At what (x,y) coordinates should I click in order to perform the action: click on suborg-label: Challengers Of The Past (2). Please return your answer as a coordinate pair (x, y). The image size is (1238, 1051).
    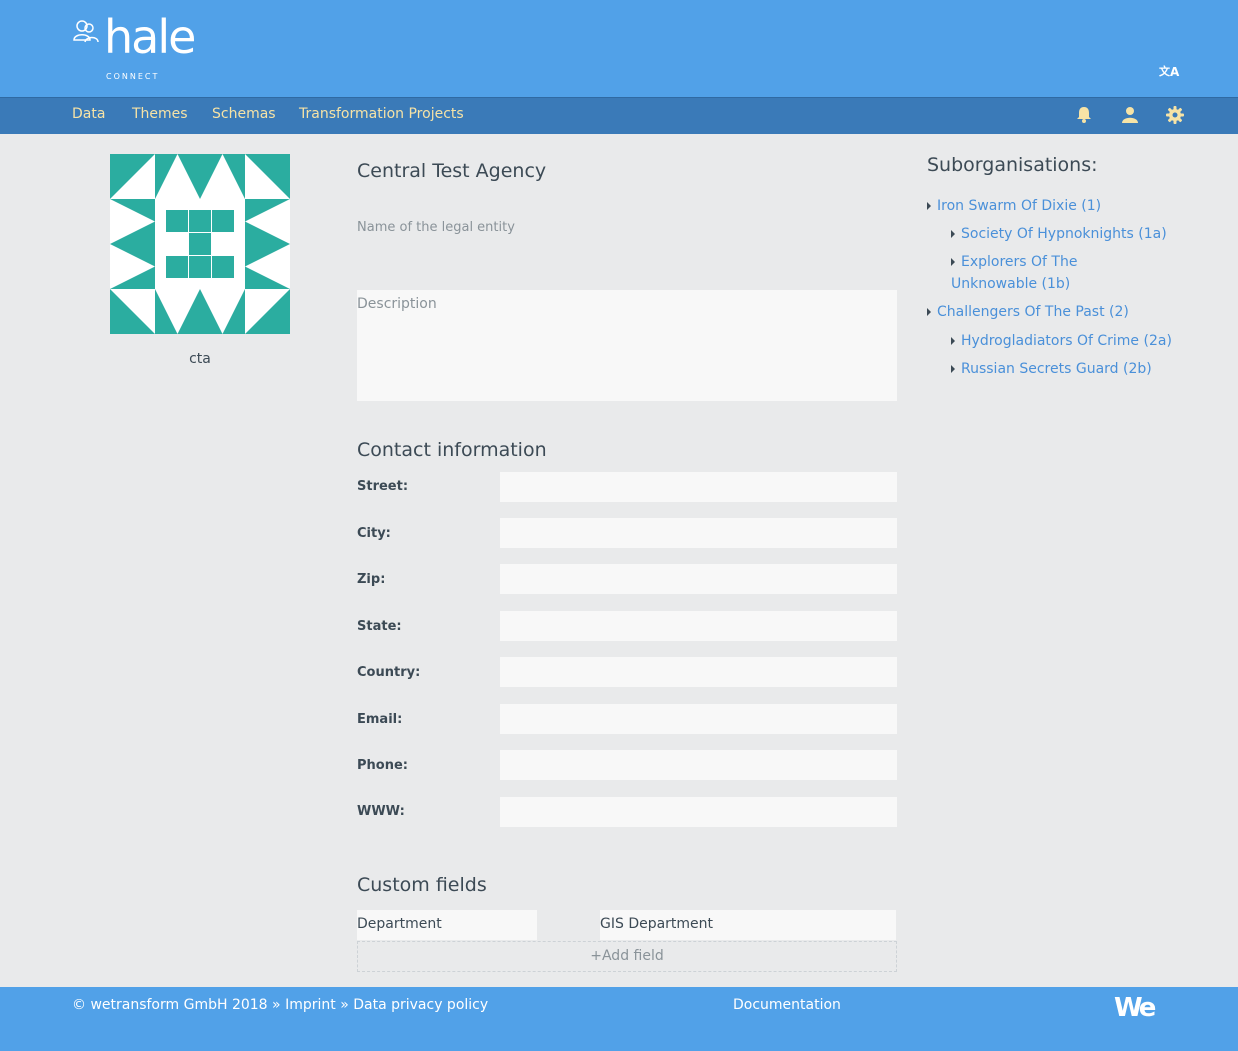
    Looking at the image, I should click on (1033, 312).